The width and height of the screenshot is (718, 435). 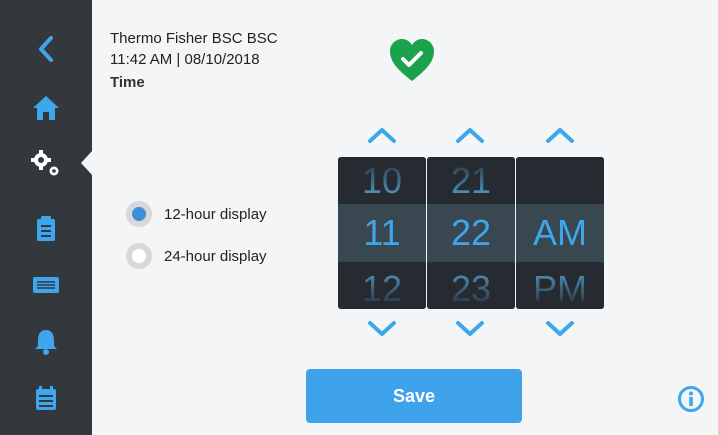 I want to click on sidebar-item-settings, so click(x=46, y=163).